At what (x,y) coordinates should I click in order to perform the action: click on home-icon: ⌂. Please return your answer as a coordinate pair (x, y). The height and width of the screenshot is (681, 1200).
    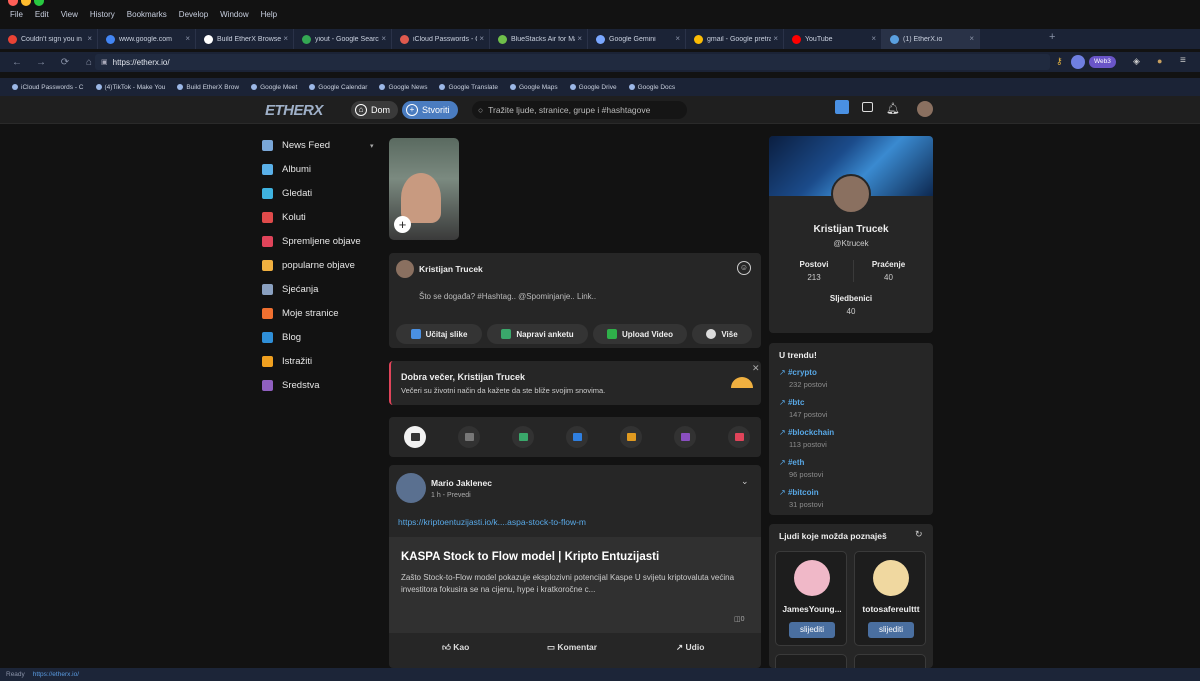
    Looking at the image, I should click on (89, 62).